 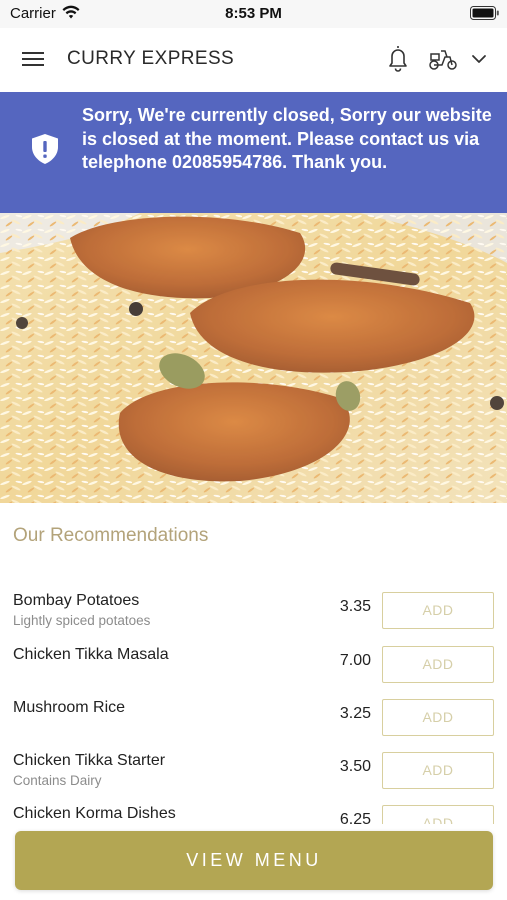 What do you see at coordinates (76, 600) in the screenshot?
I see `item-name: Bombay Potatoes` at bounding box center [76, 600].